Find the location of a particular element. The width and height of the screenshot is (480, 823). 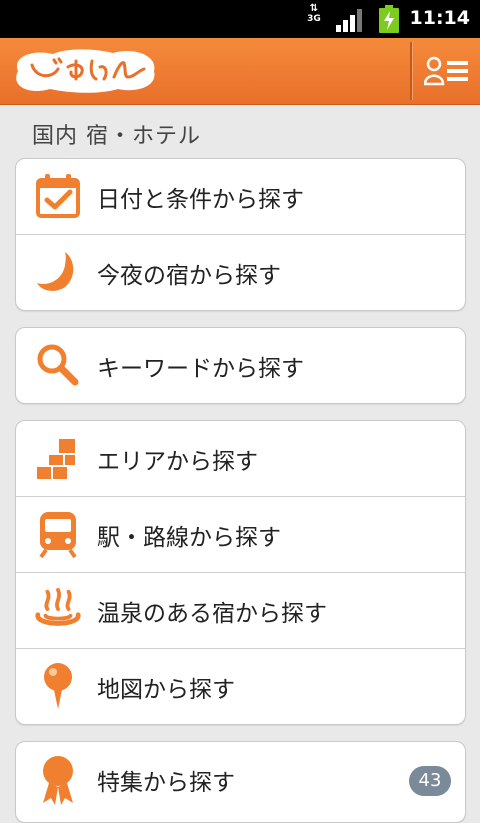

menu-item-features: 特集から探す 43 is located at coordinates (240, 779).